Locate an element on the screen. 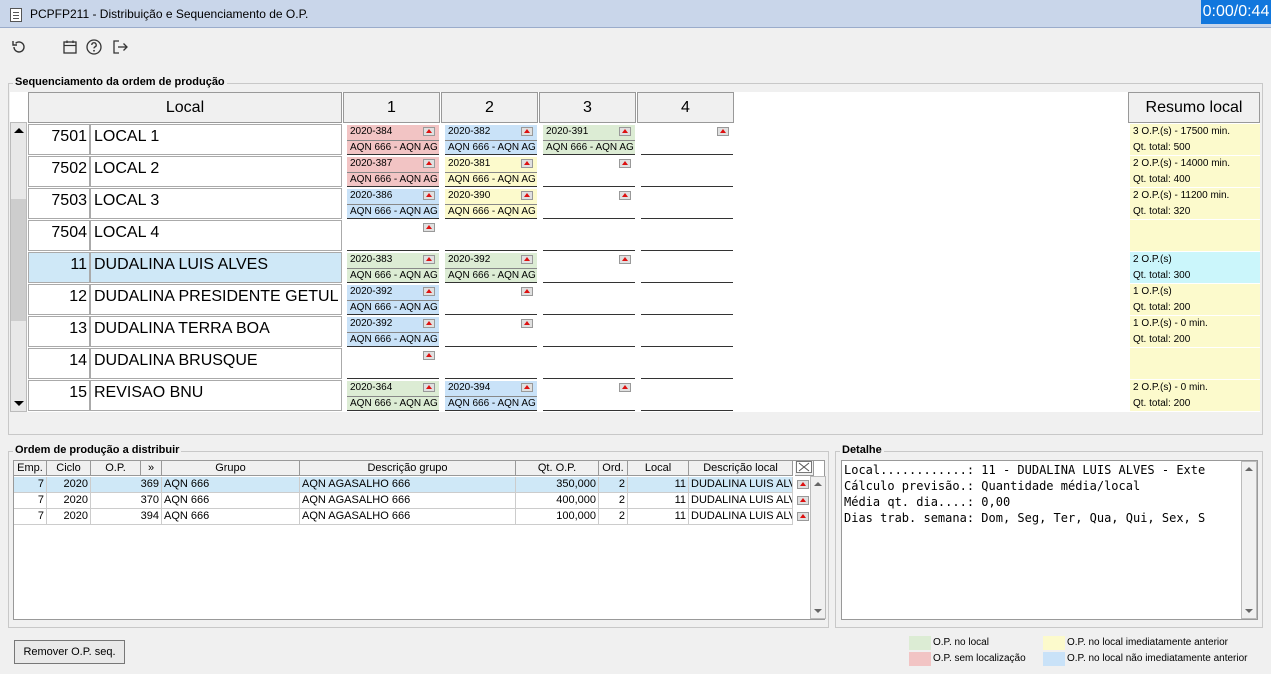 The width and height of the screenshot is (1271, 674). row-name: LOCAL 1 is located at coordinates (216, 139).